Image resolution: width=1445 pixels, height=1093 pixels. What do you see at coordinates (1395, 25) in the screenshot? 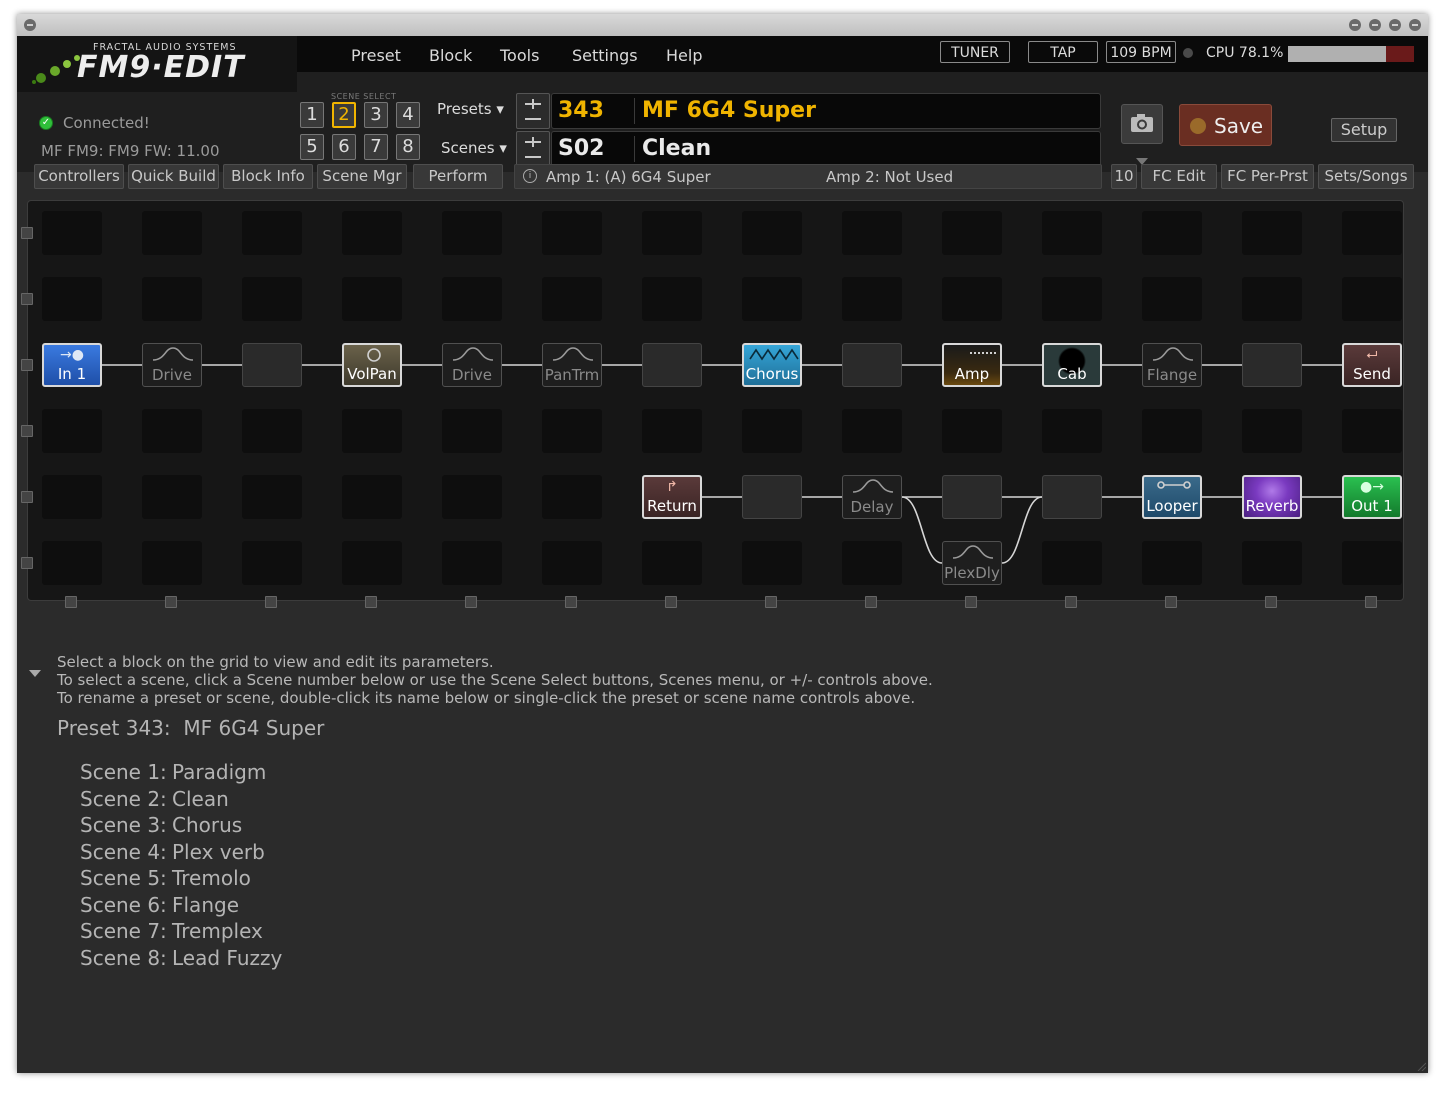
I see `maximize-icon` at bounding box center [1395, 25].